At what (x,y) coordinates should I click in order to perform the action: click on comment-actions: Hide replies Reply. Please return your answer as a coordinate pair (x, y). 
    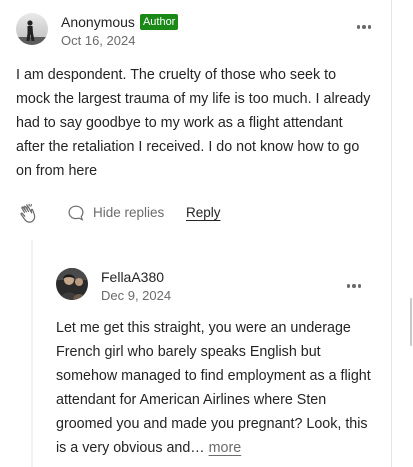
    Looking at the image, I should click on (196, 213).